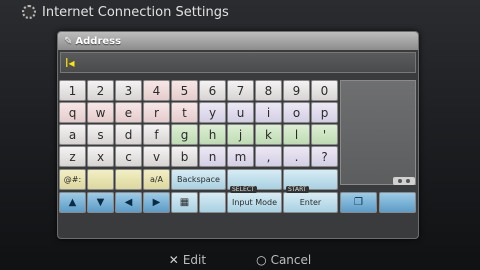  Describe the element at coordinates (156, 90) in the screenshot. I see `key-4: 4` at that location.